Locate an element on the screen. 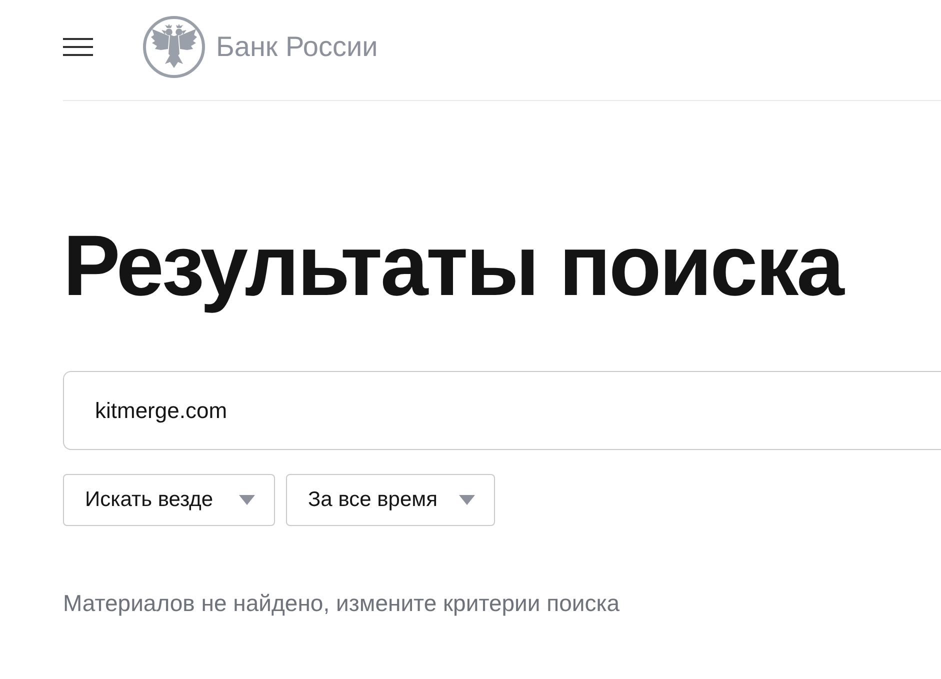 This screenshot has width=941, height=679. search-field: kitmerge.com is located at coordinates (502, 410).